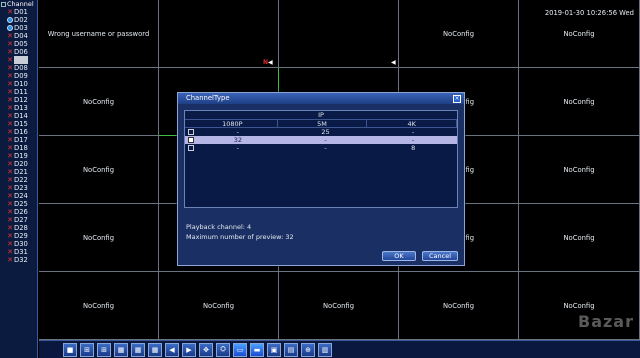 The height and width of the screenshot is (358, 640). What do you see at coordinates (18, 204) in the screenshot?
I see `channel-item: ✕ D25` at bounding box center [18, 204].